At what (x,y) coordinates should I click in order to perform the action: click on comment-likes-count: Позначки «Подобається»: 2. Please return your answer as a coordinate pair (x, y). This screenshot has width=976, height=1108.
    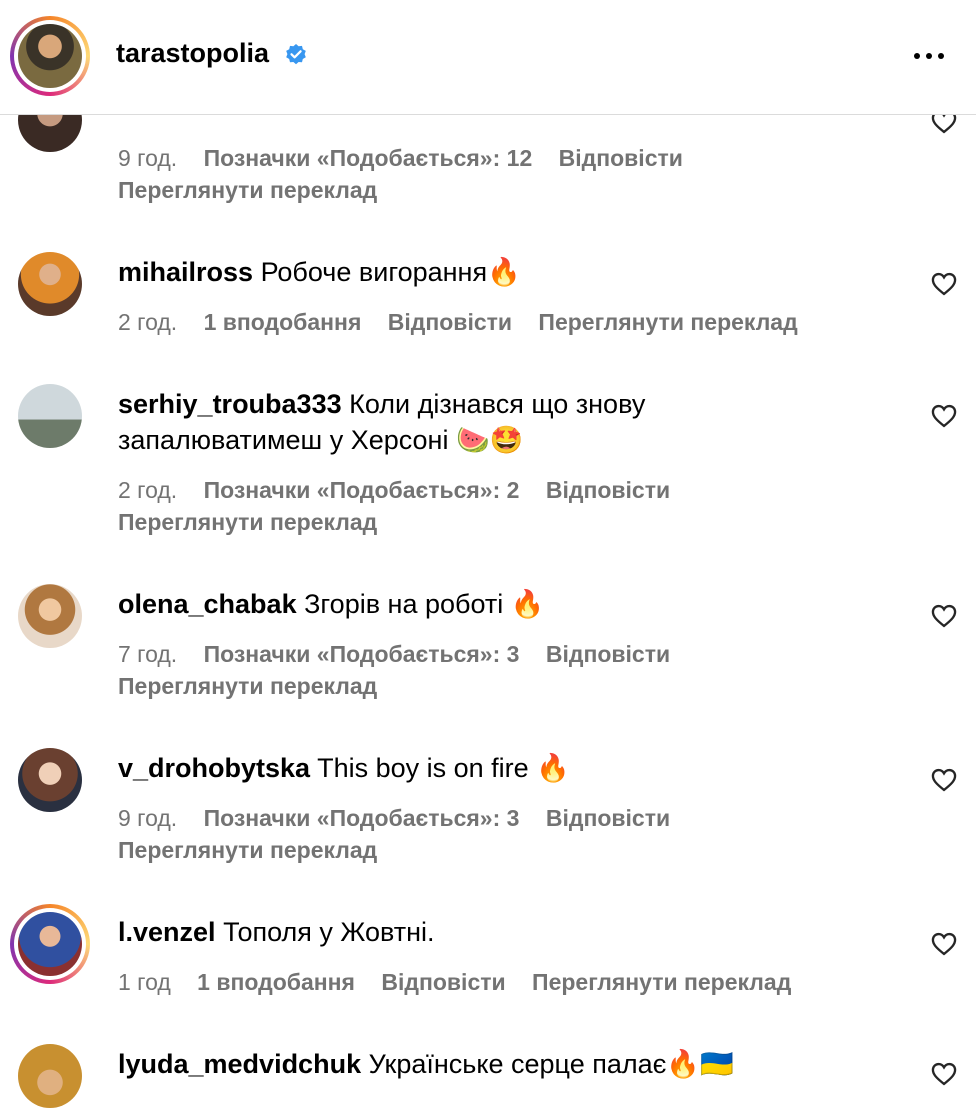
    Looking at the image, I should click on (362, 490).